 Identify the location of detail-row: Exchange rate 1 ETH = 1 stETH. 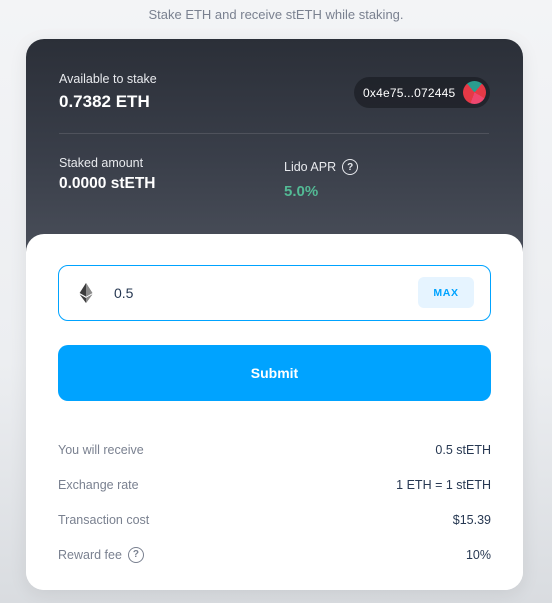
(274, 484).